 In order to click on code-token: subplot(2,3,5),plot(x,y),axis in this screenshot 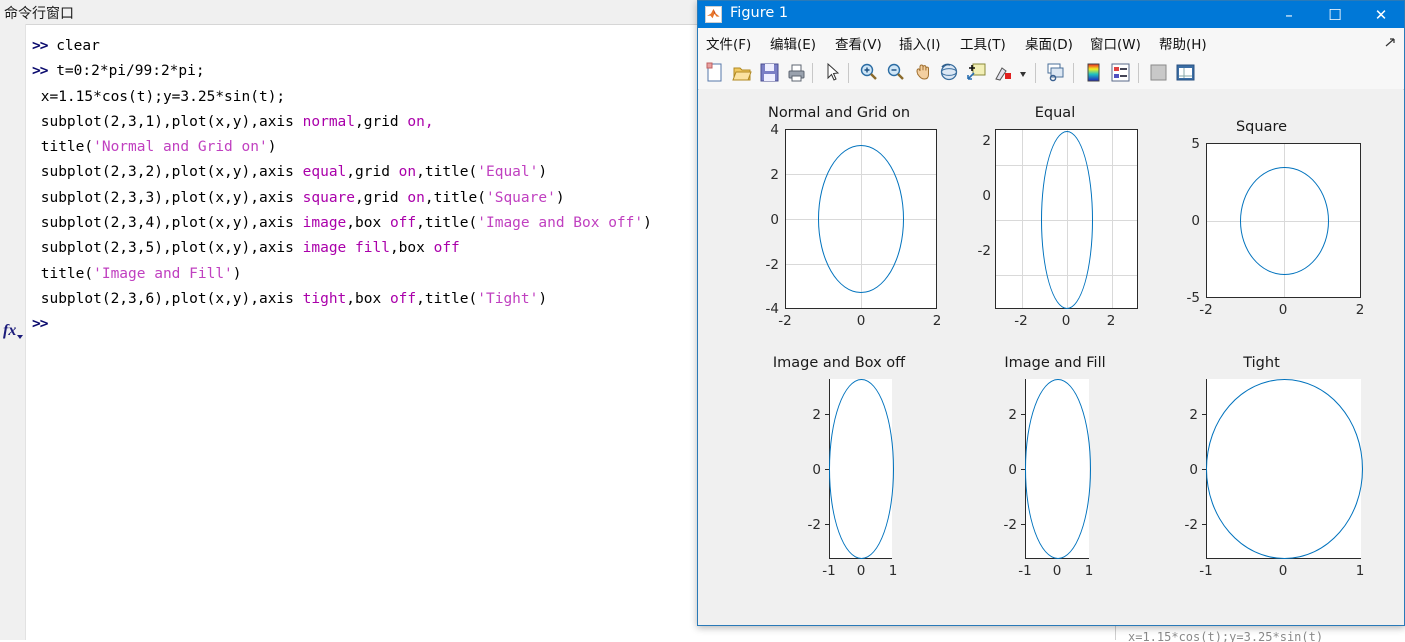, I will do `click(167, 248)`.